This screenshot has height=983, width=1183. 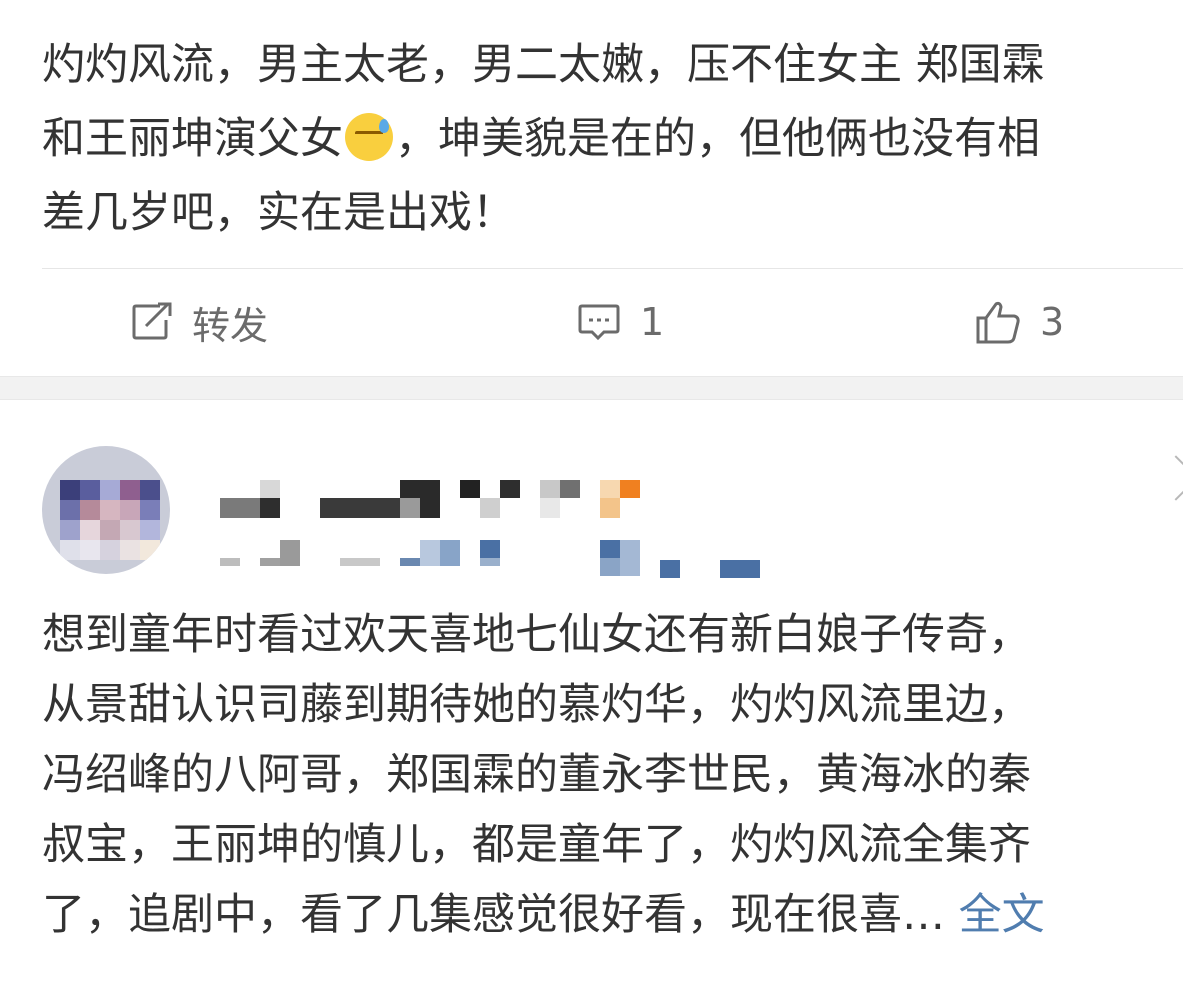 I want to click on post-2-line-3: 冯绍峰的八阿哥，郑国霖的董永李世民，黄海冰的秦, so click(x=536, y=775).